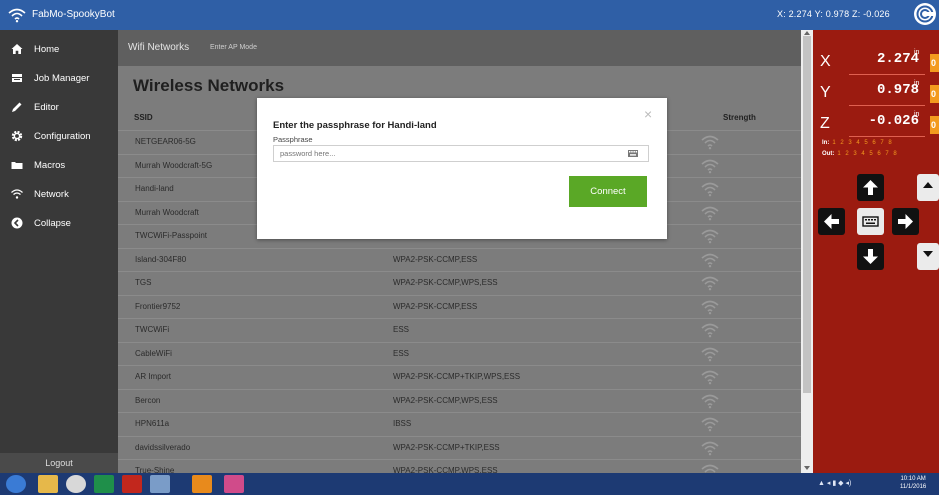 The width and height of the screenshot is (939, 495). What do you see at coordinates (153, 376) in the screenshot?
I see `network-ssid: AR Import` at bounding box center [153, 376].